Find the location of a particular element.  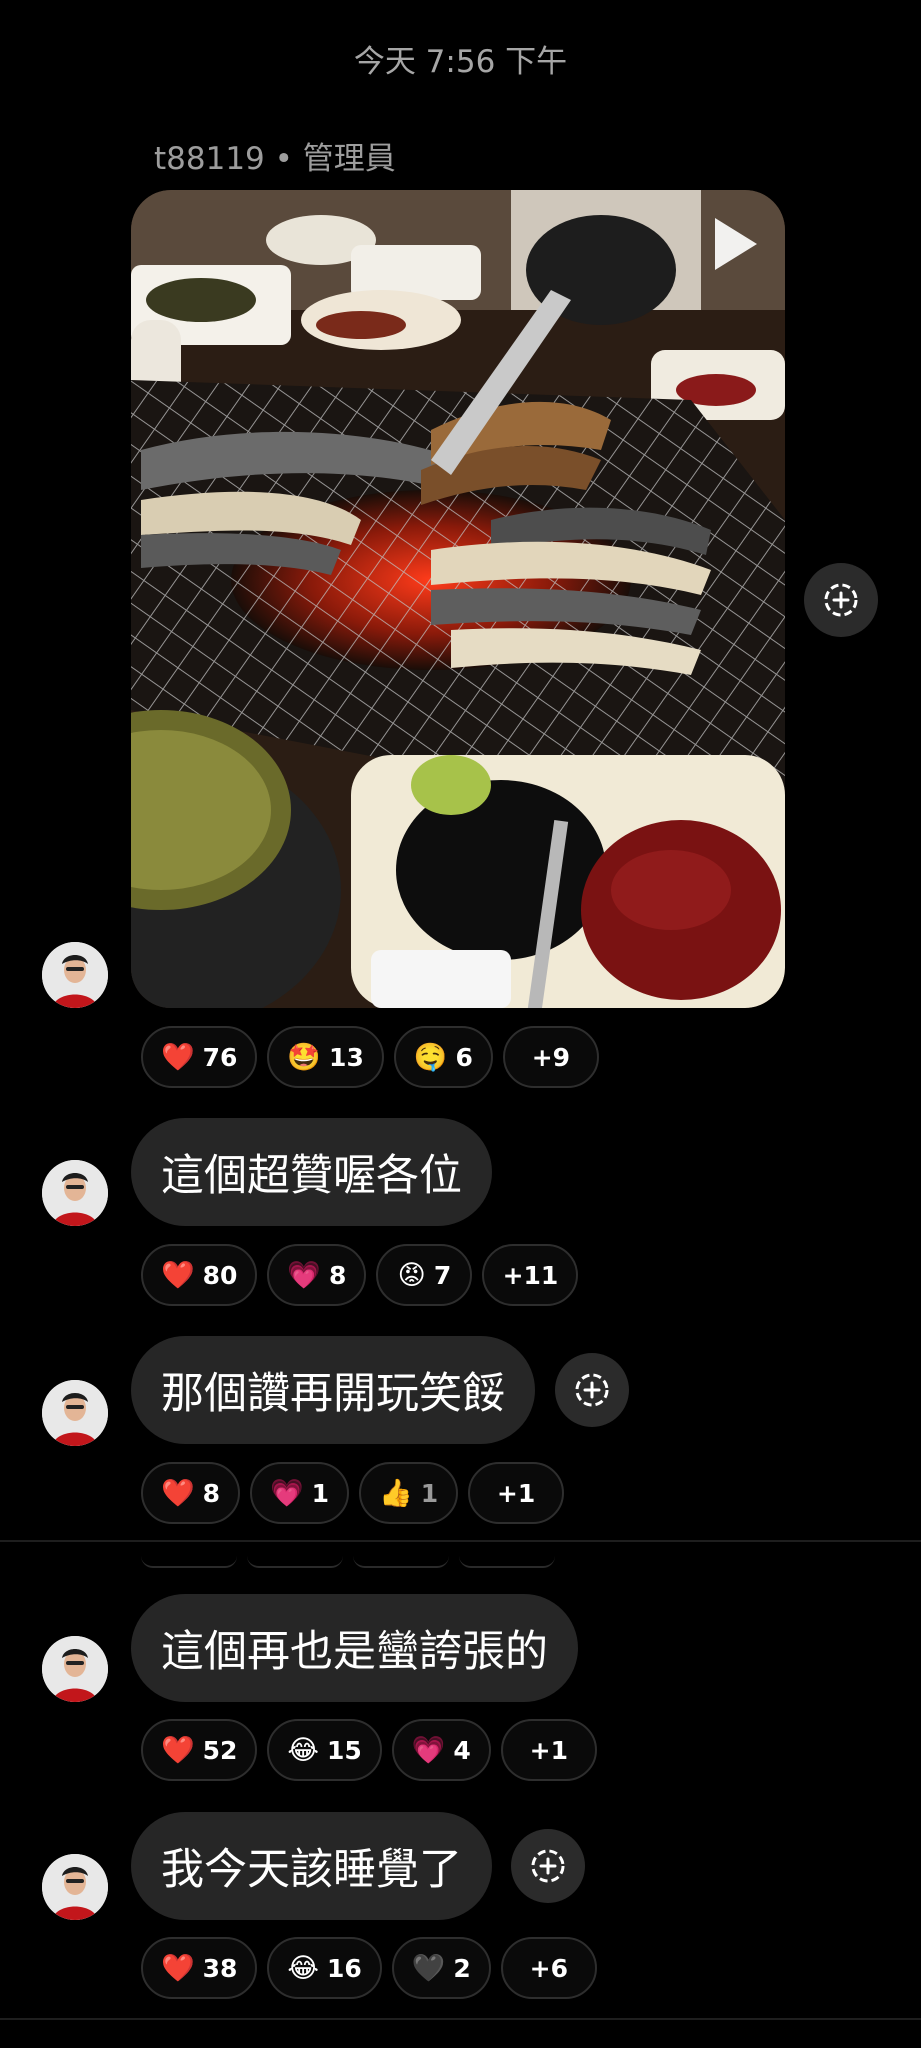

play-icon is located at coordinates (736, 244).